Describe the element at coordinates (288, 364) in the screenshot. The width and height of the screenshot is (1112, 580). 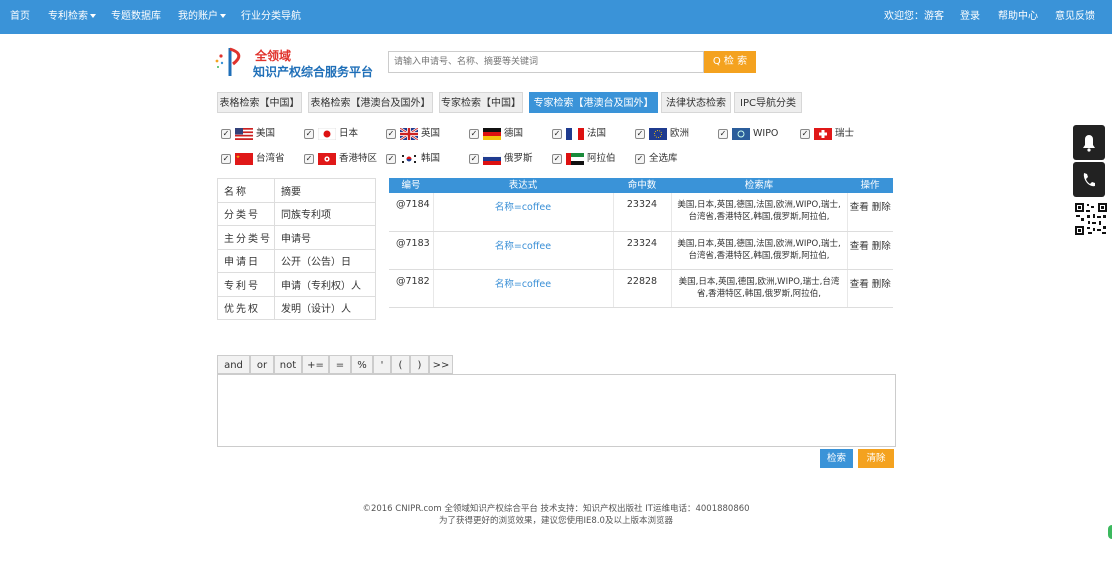
I see `operator-not-button: not` at that location.